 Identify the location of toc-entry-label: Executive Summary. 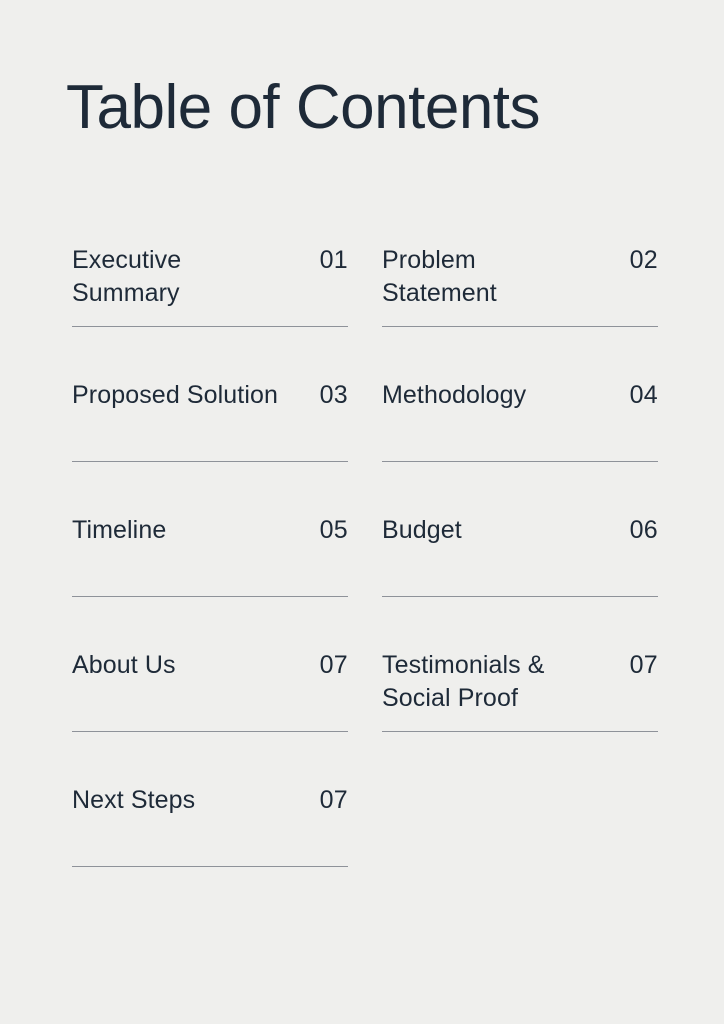
(127, 276).